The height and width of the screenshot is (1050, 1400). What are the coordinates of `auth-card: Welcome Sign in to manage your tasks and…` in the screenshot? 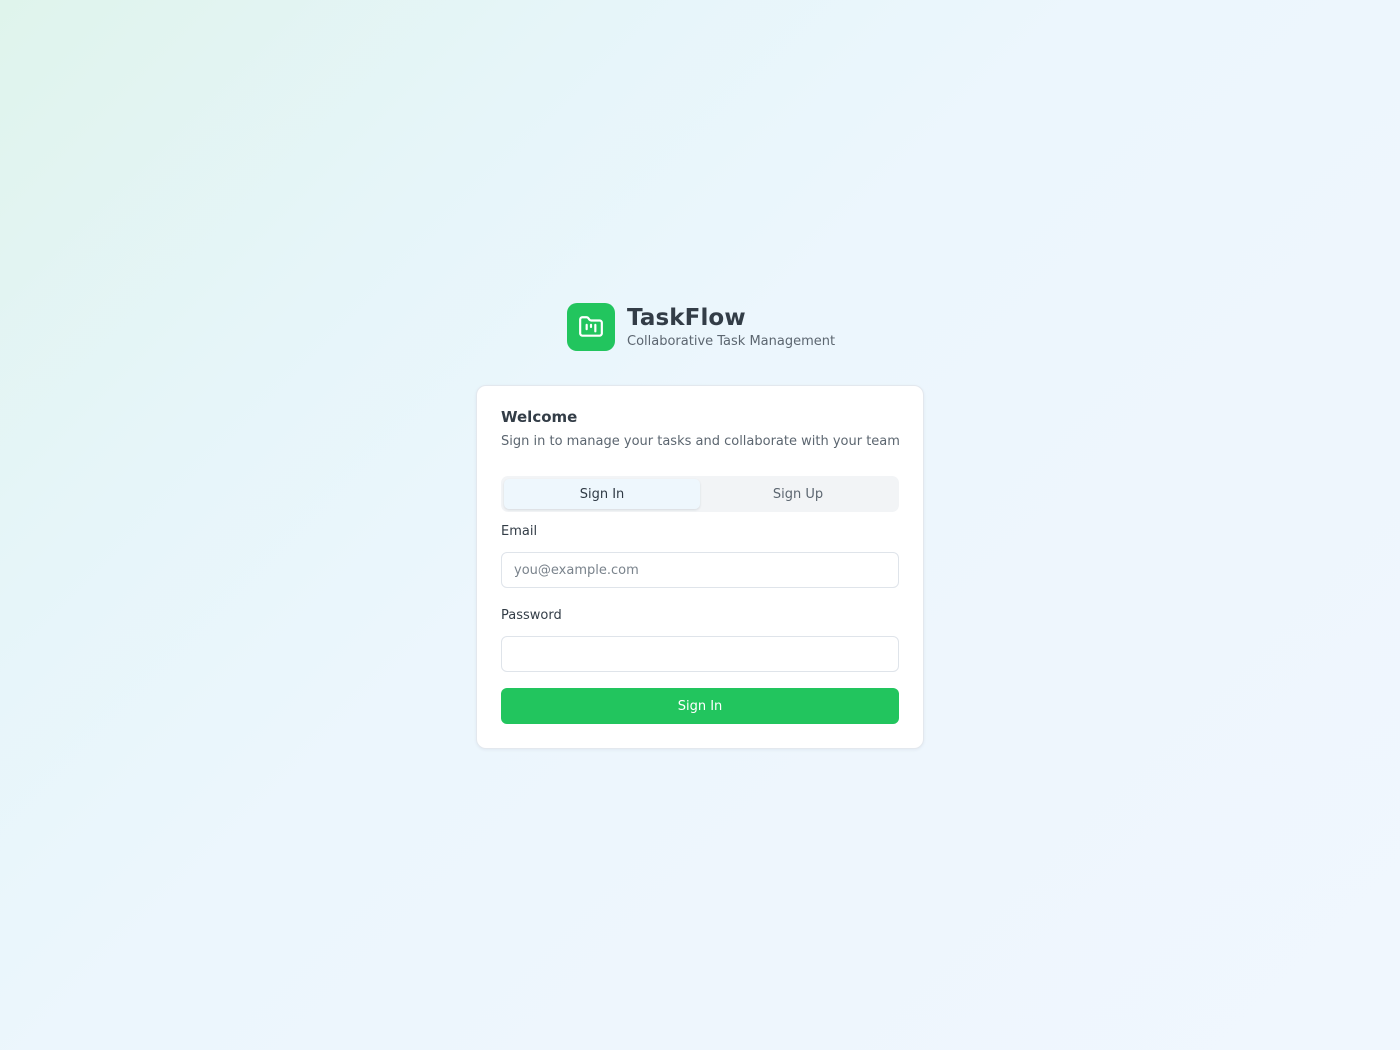 It's located at (700, 567).